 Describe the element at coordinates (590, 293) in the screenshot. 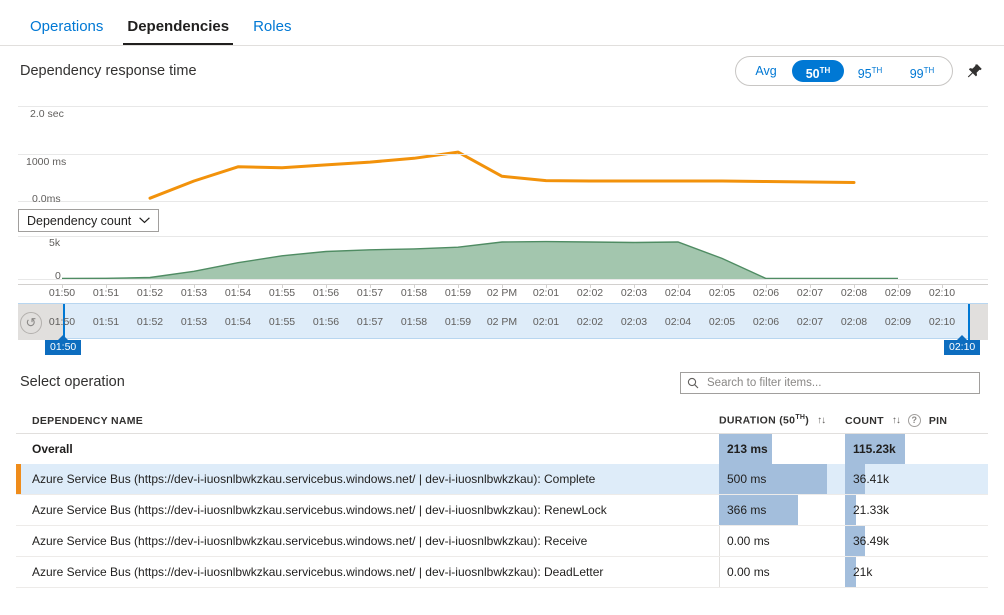

I see `time-axis-tick-label: 02:02` at that location.